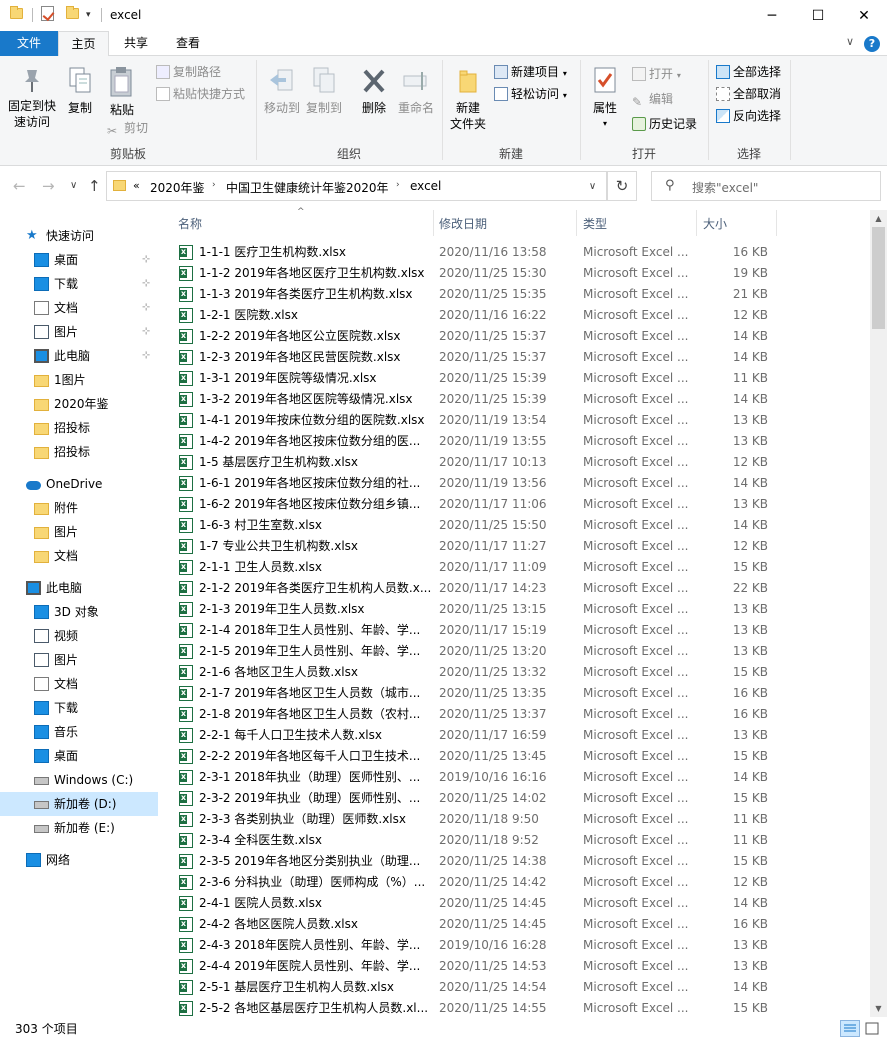 The width and height of the screenshot is (887, 1040). What do you see at coordinates (850, 41) in the screenshot?
I see `collapse-ribbon-icon: ∨` at bounding box center [850, 41].